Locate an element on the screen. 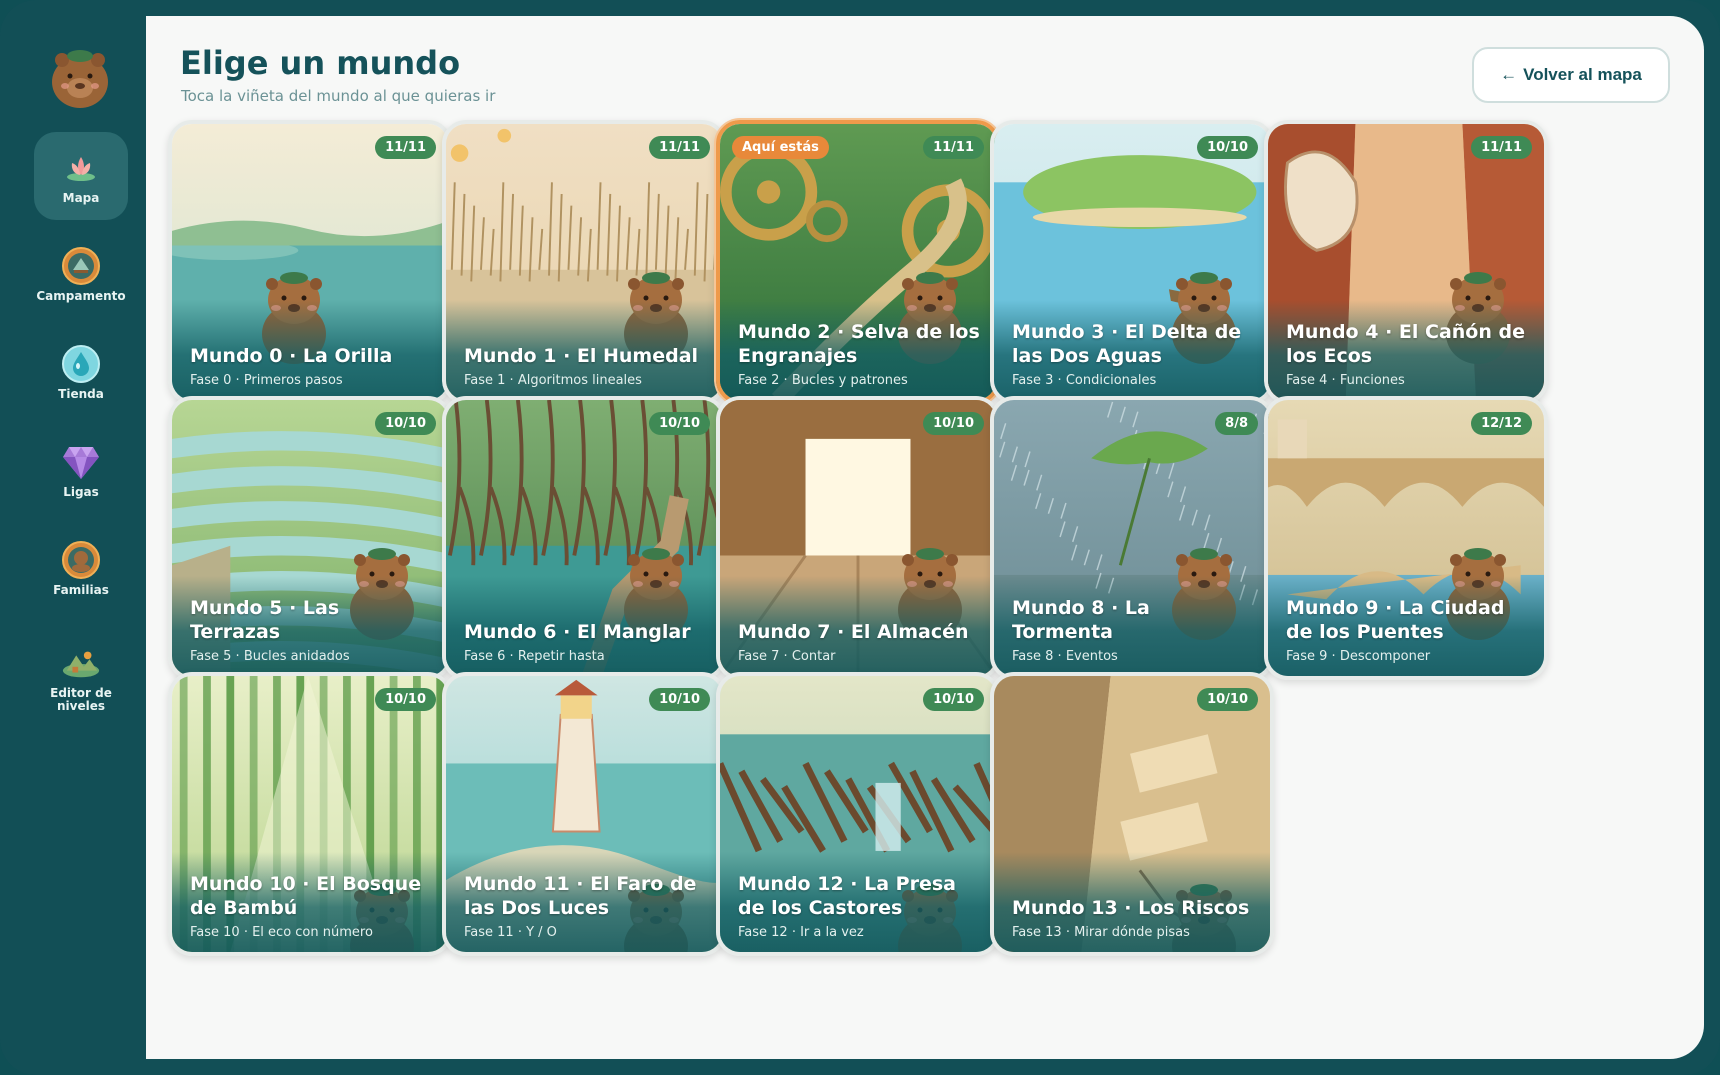  progress-badge: 8/8 is located at coordinates (1236, 423).